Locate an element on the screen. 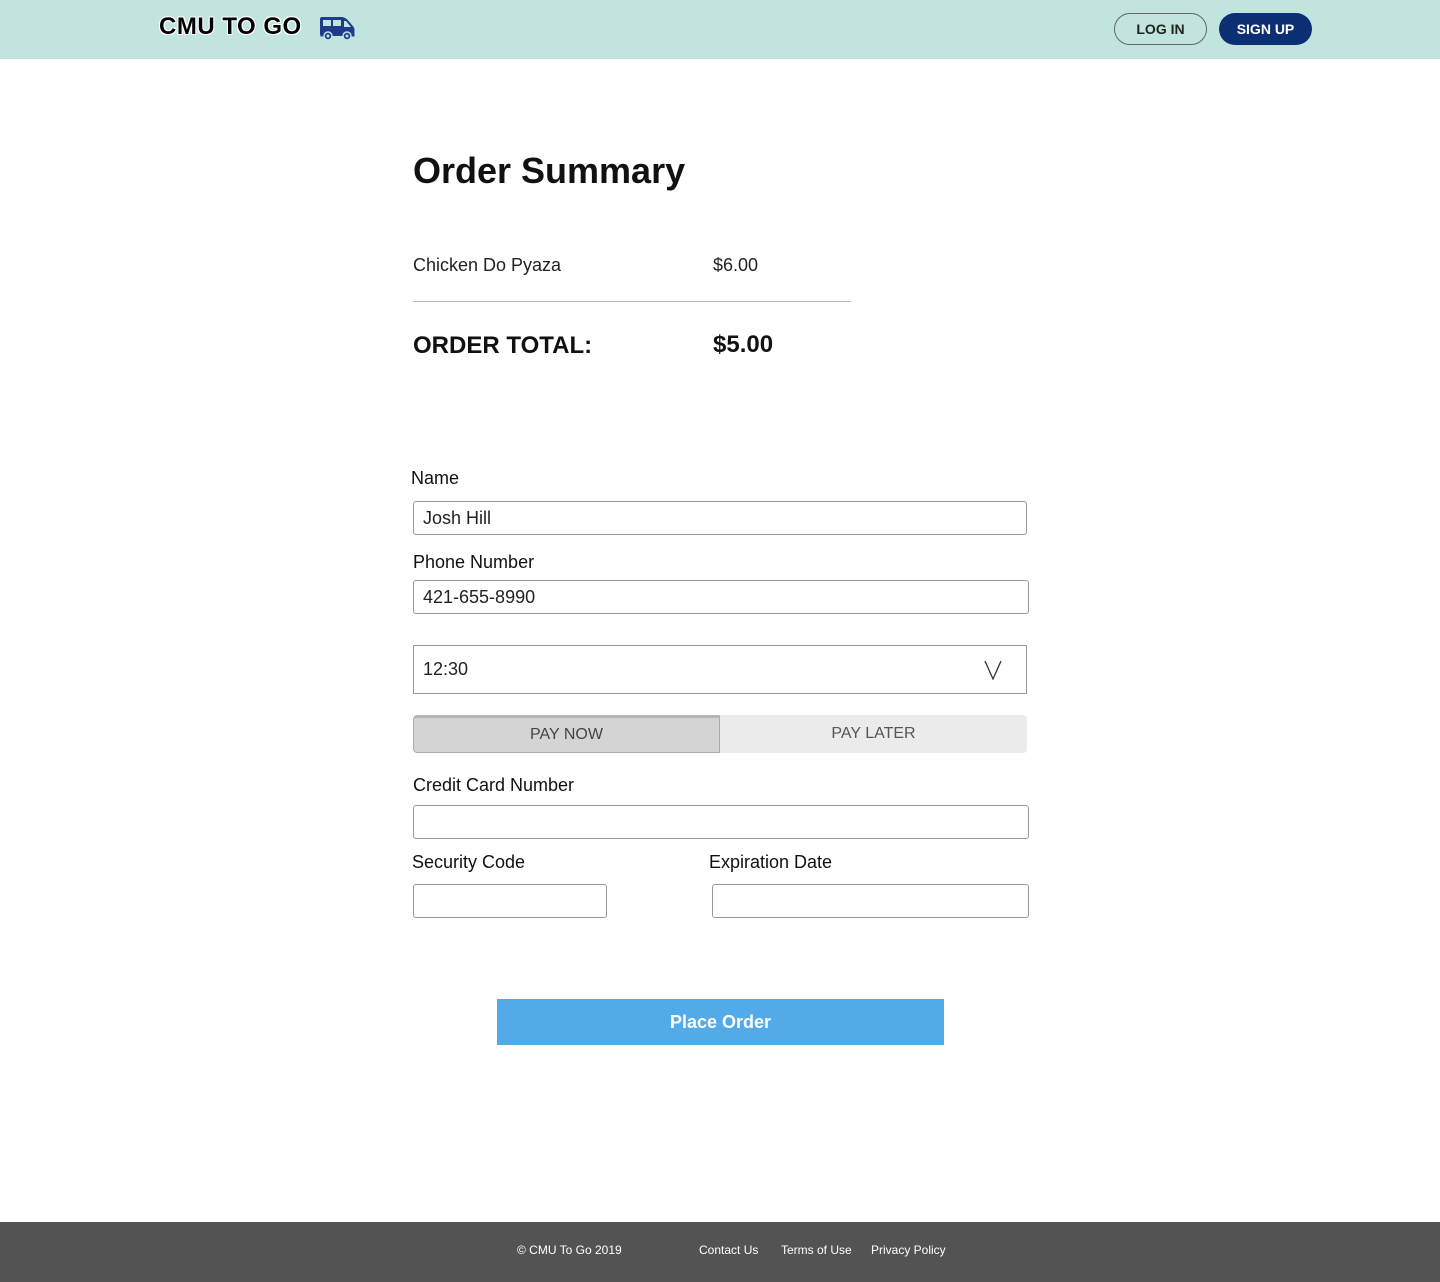 This screenshot has height=1282, width=1440. name-input: Josh Hill is located at coordinates (720, 518).